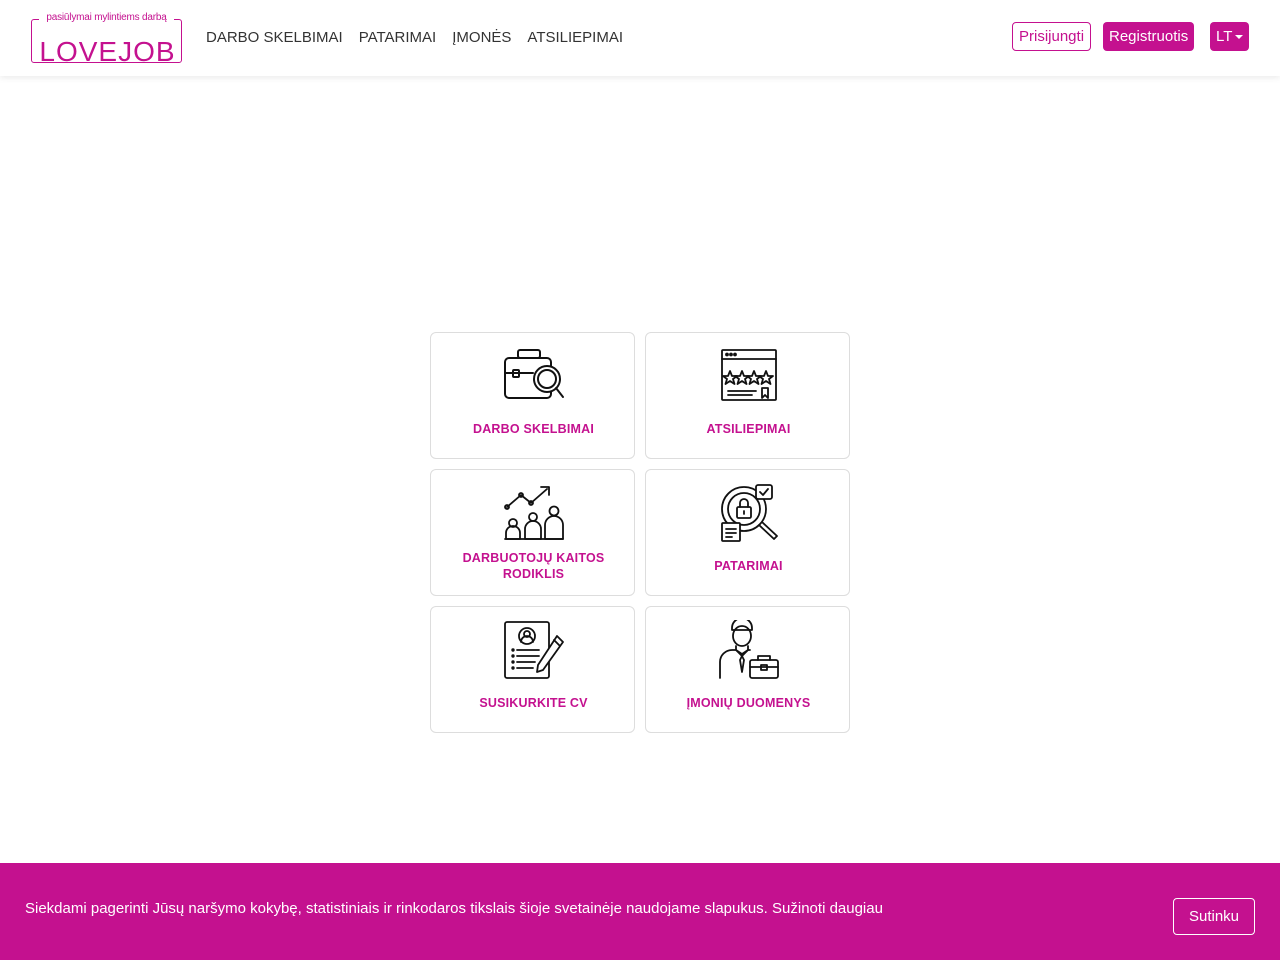  I want to click on secure-search-icon, so click(749, 513).